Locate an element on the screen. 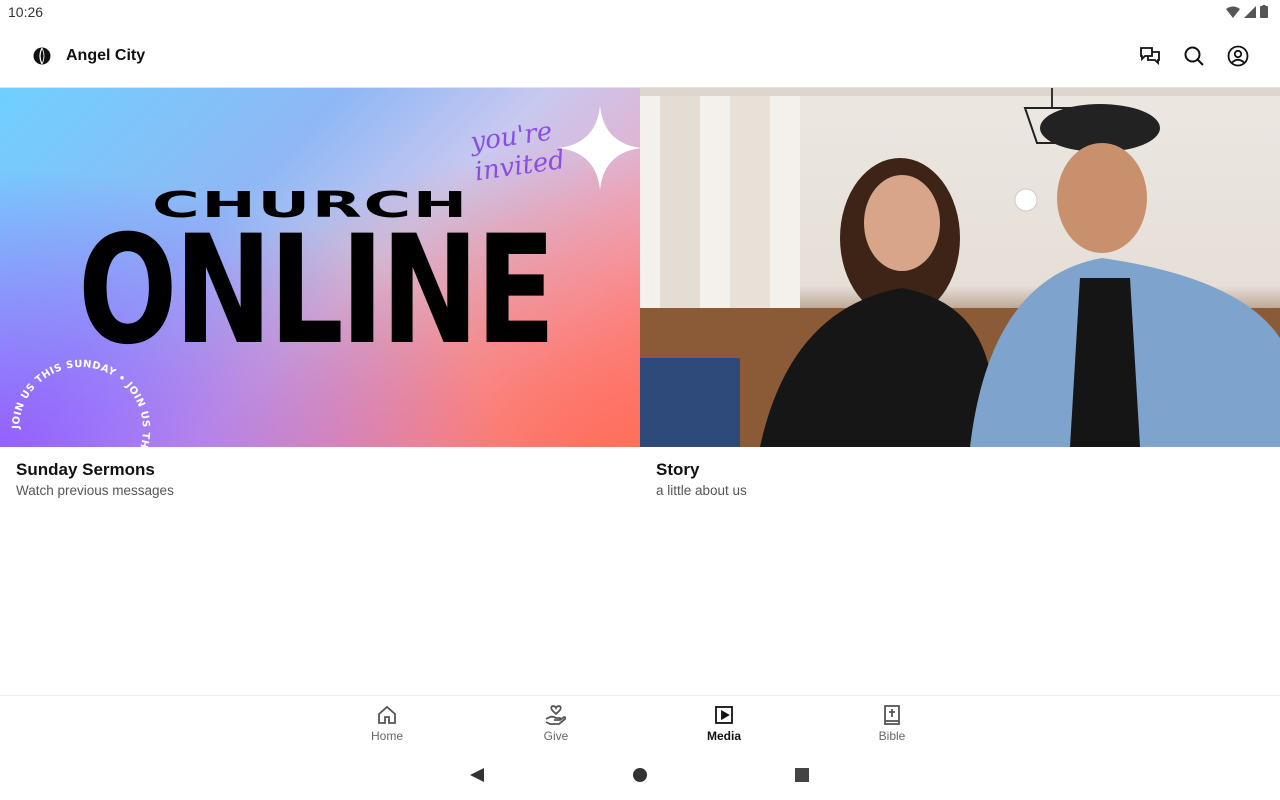 The width and height of the screenshot is (1280, 800). profile-button is located at coordinates (1238, 56).